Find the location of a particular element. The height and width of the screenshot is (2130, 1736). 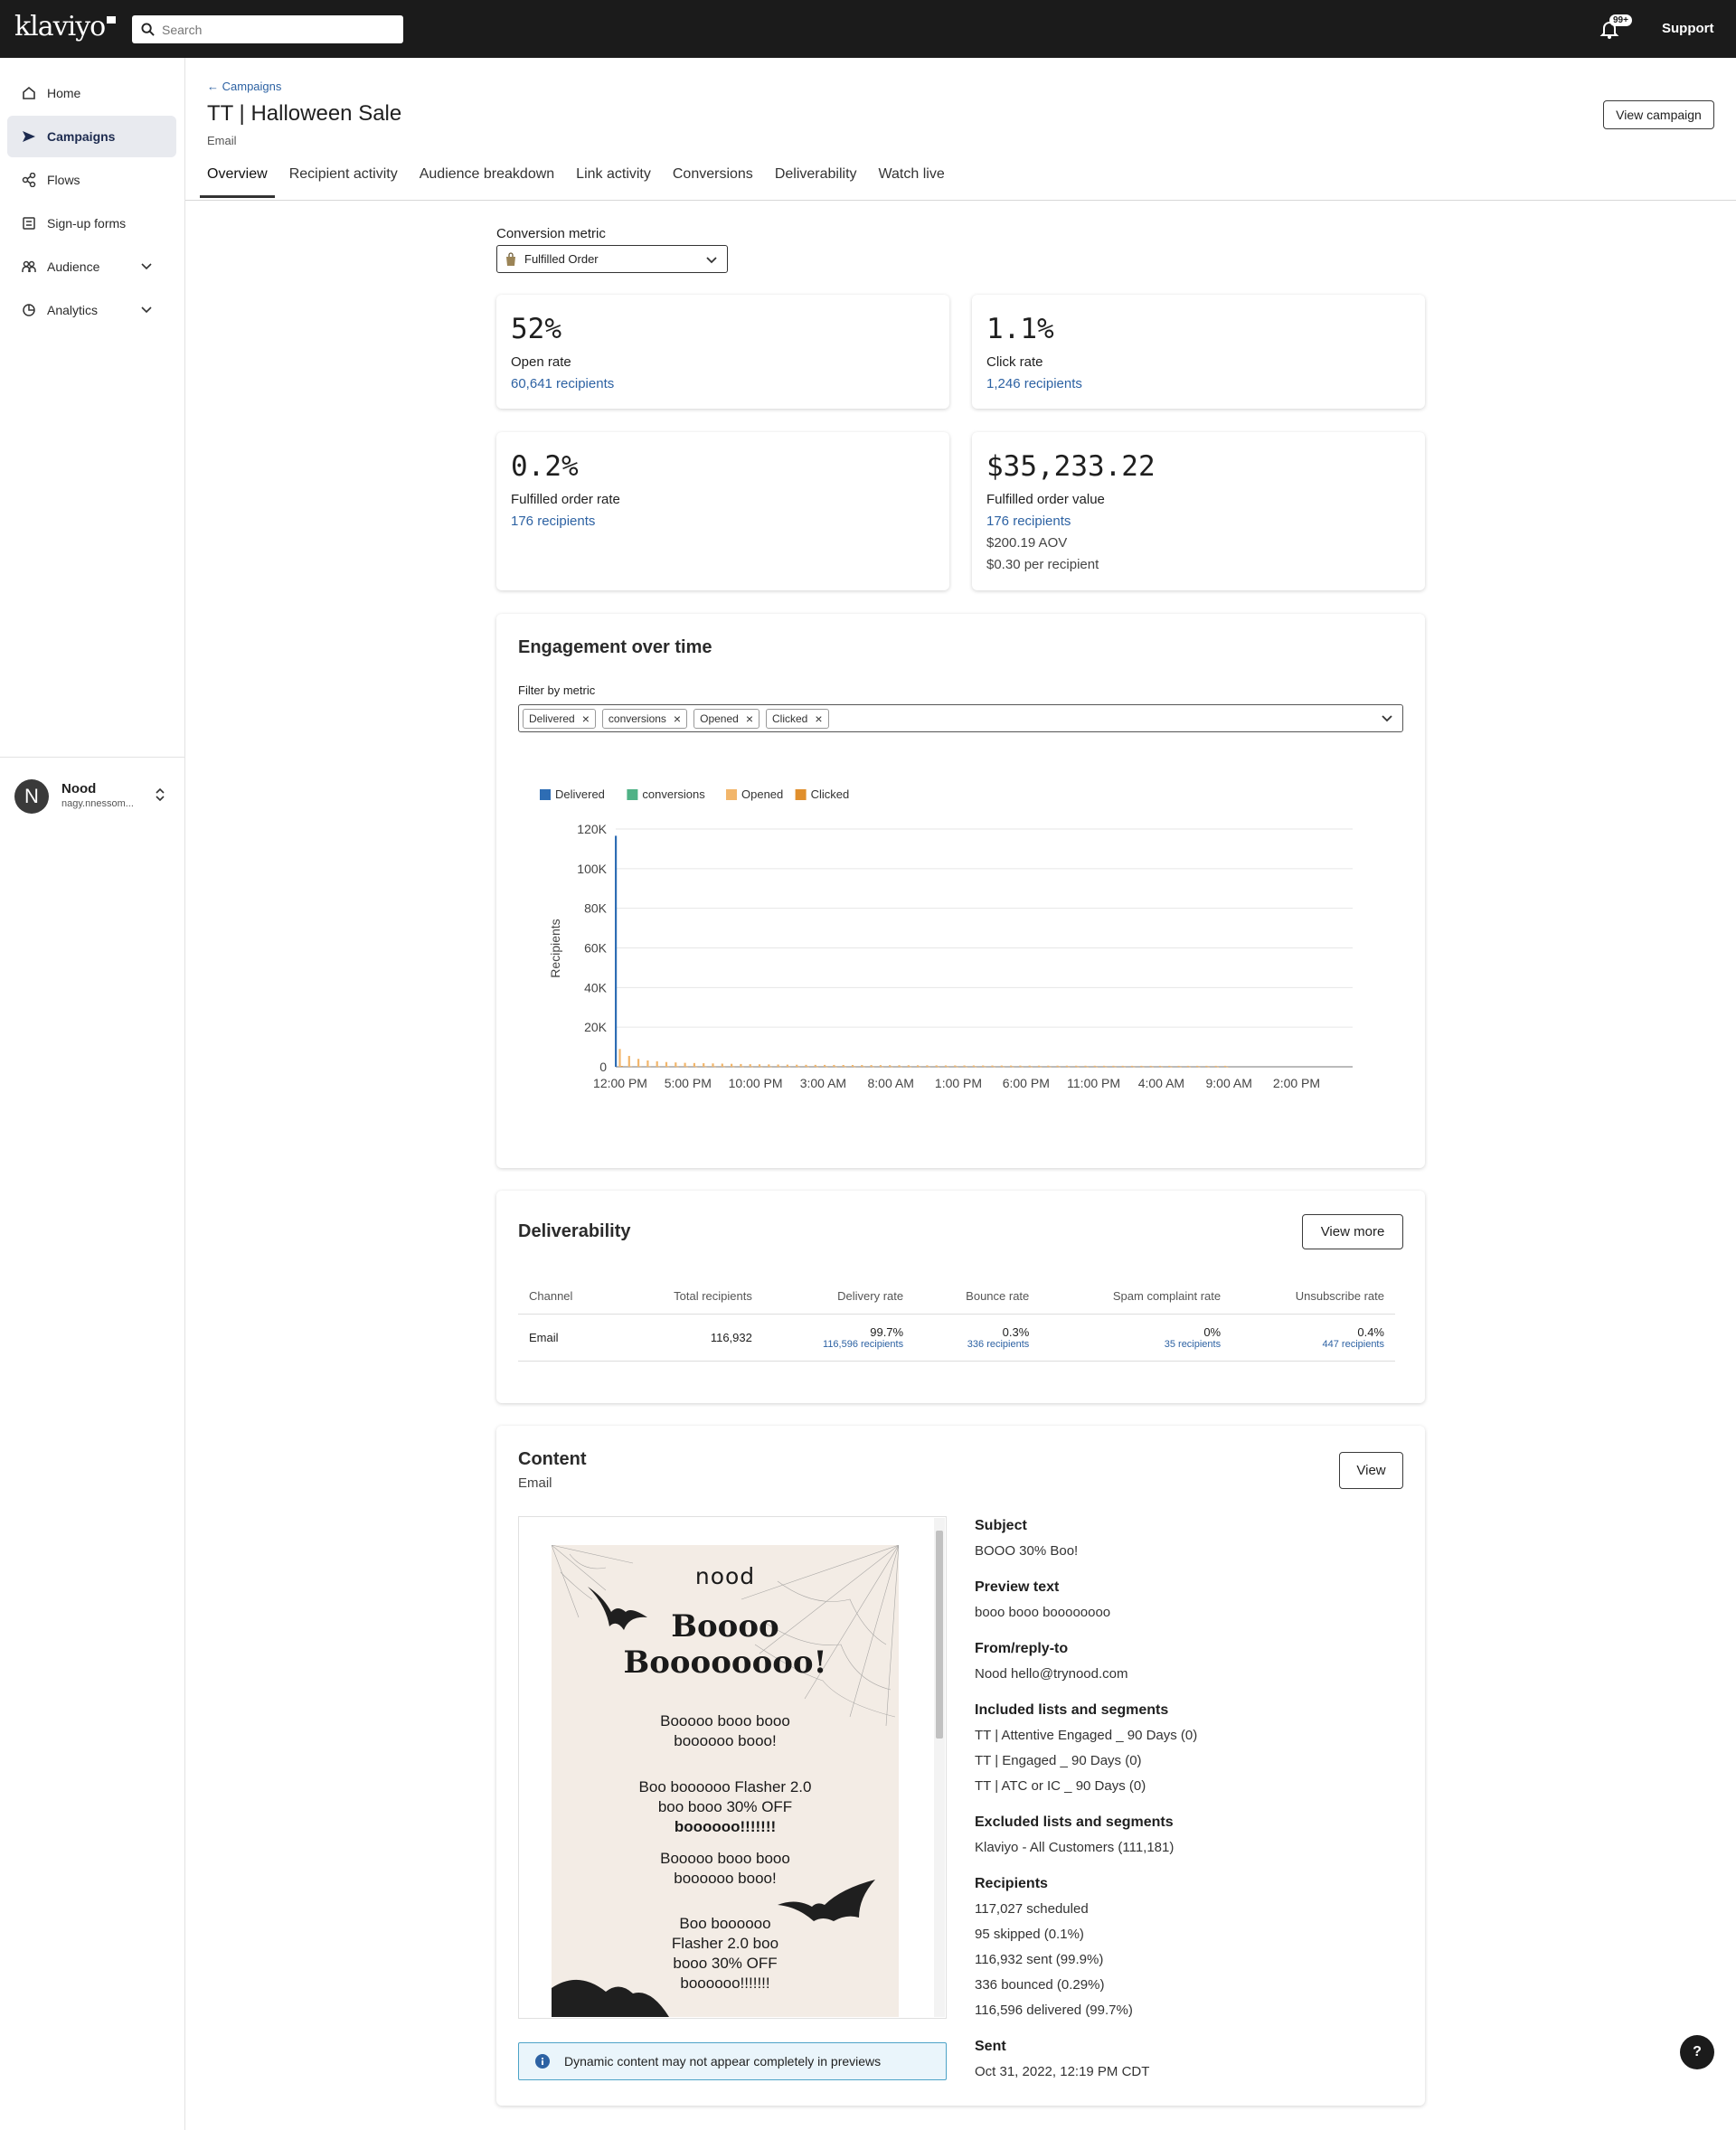

recipients-item: 116,932 sent (99.9%) is located at coordinates (1039, 1959).